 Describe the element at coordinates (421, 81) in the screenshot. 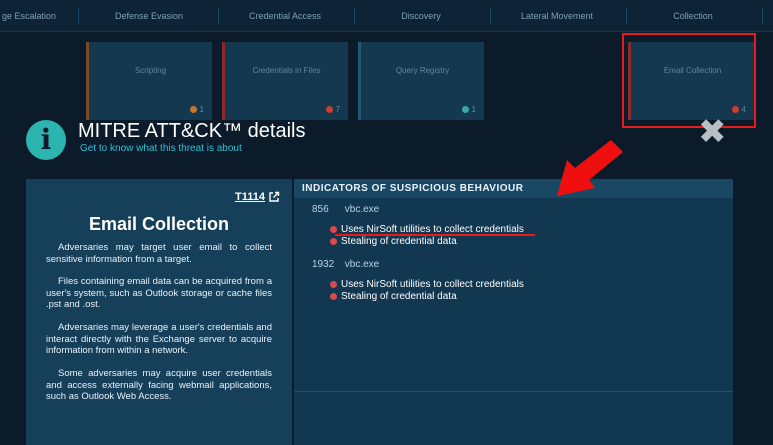

I see `technique-card-query-registry: Query Registry 1` at that location.